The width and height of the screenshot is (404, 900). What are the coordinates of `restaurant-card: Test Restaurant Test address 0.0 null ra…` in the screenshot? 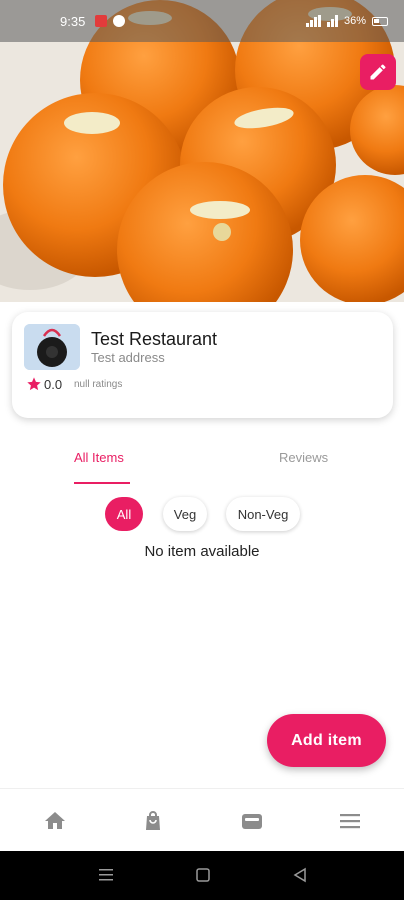 It's located at (202, 365).